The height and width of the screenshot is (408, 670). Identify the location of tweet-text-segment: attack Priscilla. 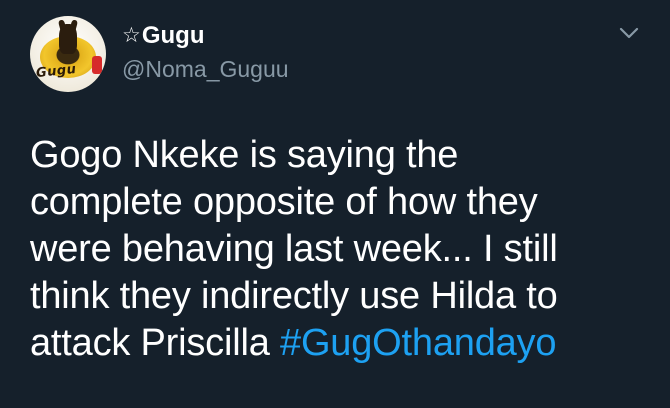
(155, 343).